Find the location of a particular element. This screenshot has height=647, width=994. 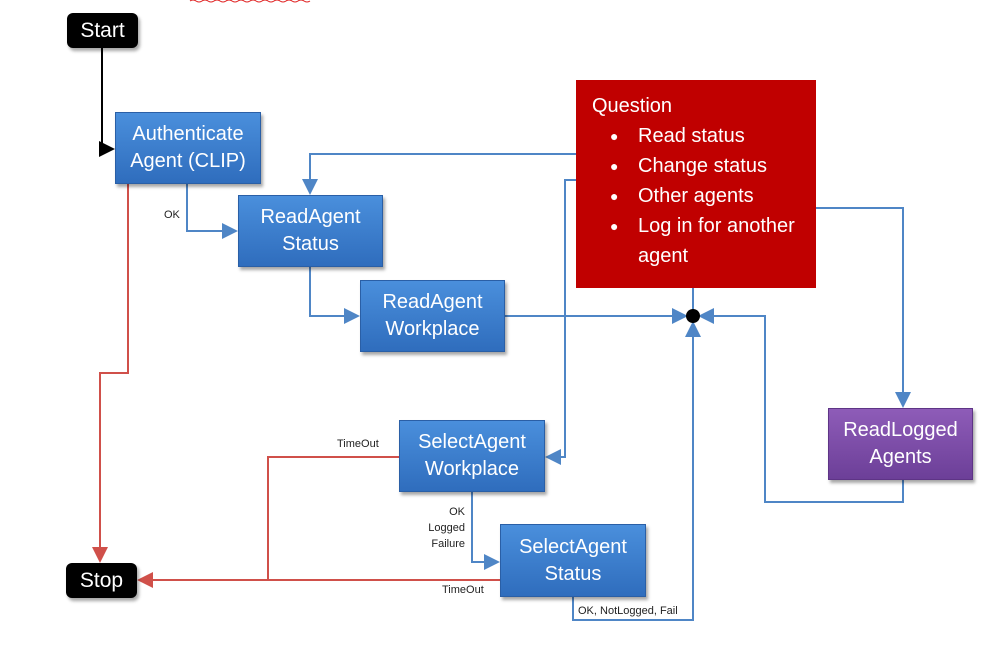

read-logged-agents-node: ReadLogged Agents is located at coordinates (900, 444).